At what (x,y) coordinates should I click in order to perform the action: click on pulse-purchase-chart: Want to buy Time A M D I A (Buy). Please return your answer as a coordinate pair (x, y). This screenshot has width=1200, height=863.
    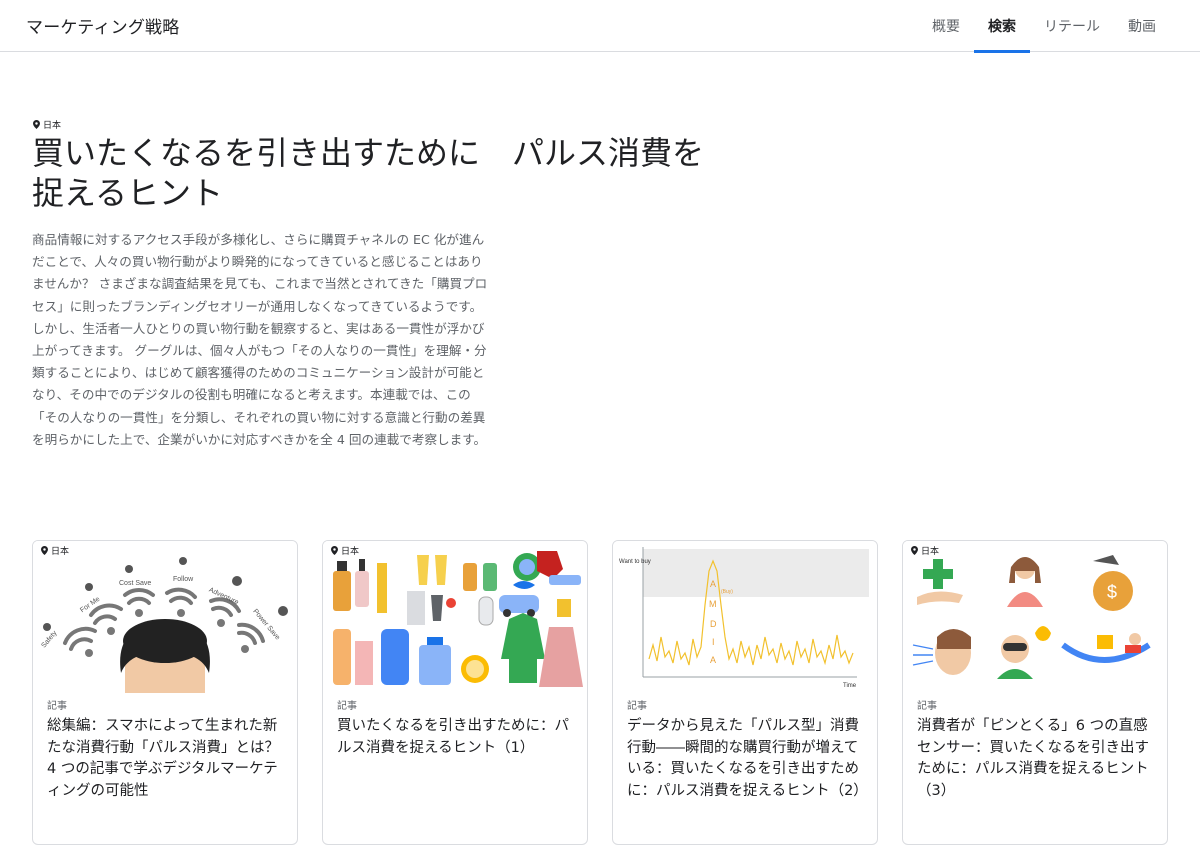
    Looking at the image, I should click on (745, 617).